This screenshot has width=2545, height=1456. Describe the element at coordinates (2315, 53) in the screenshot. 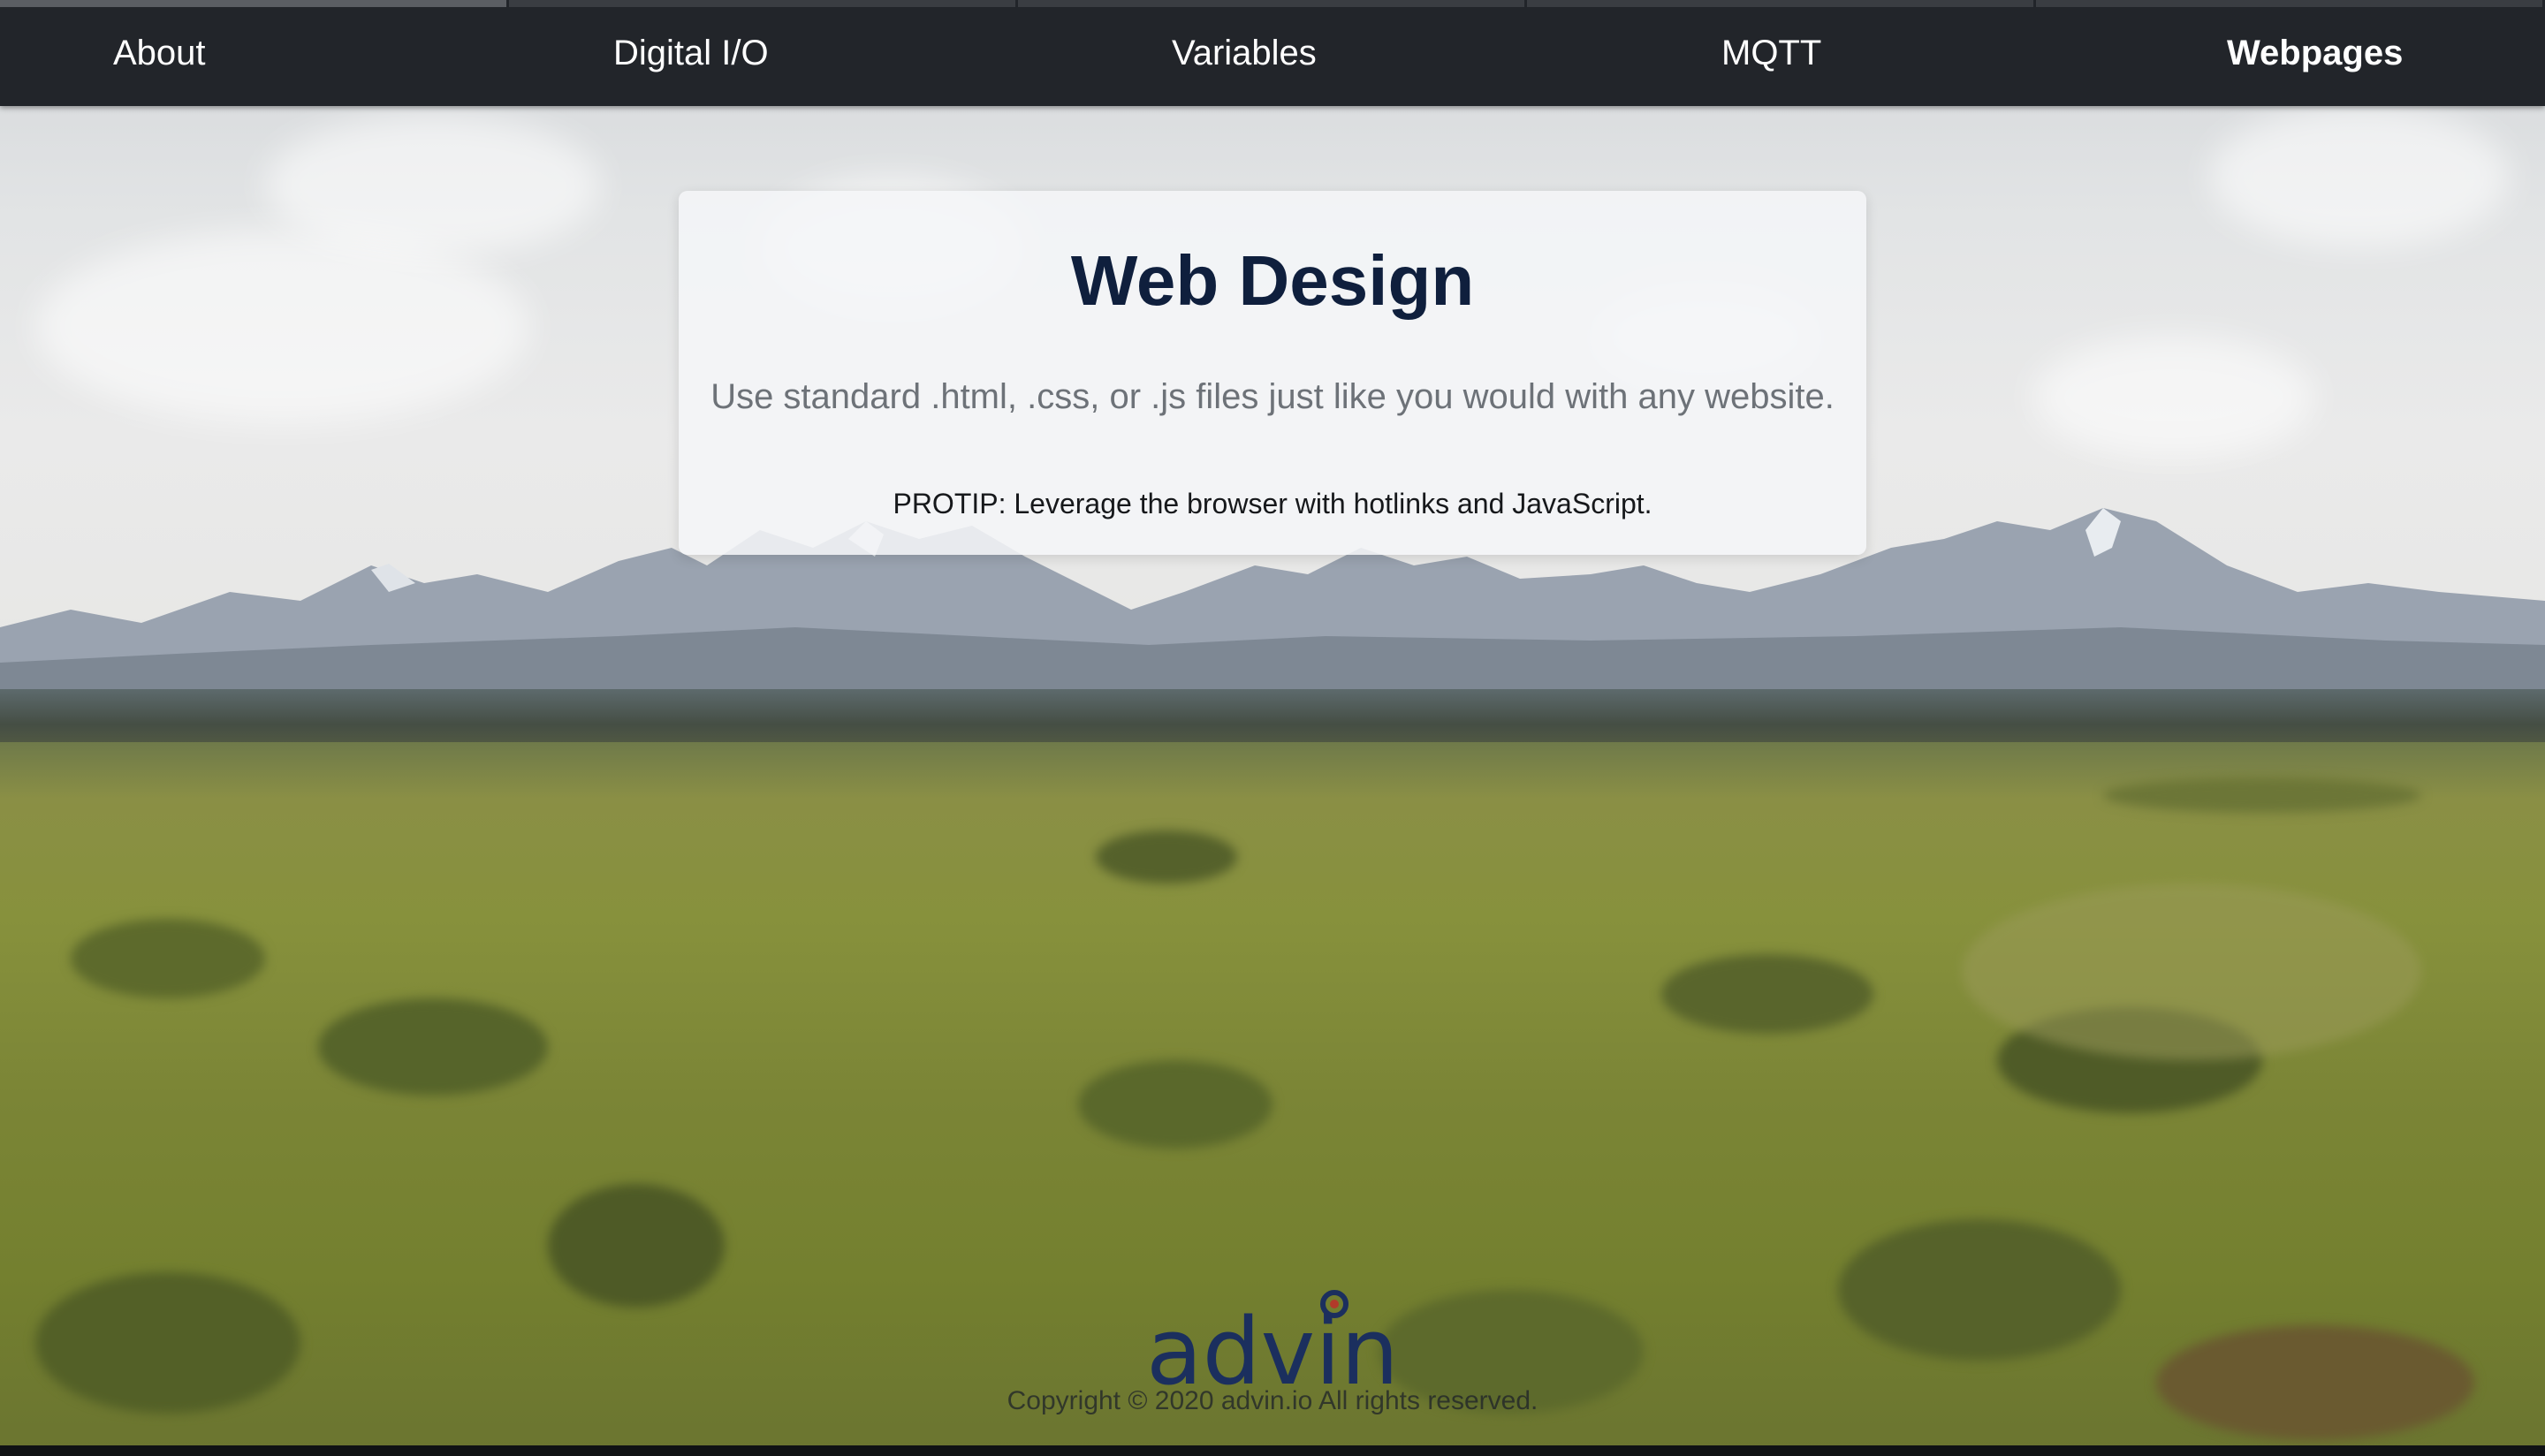

I see `nav-item-webpages: Webpages` at that location.